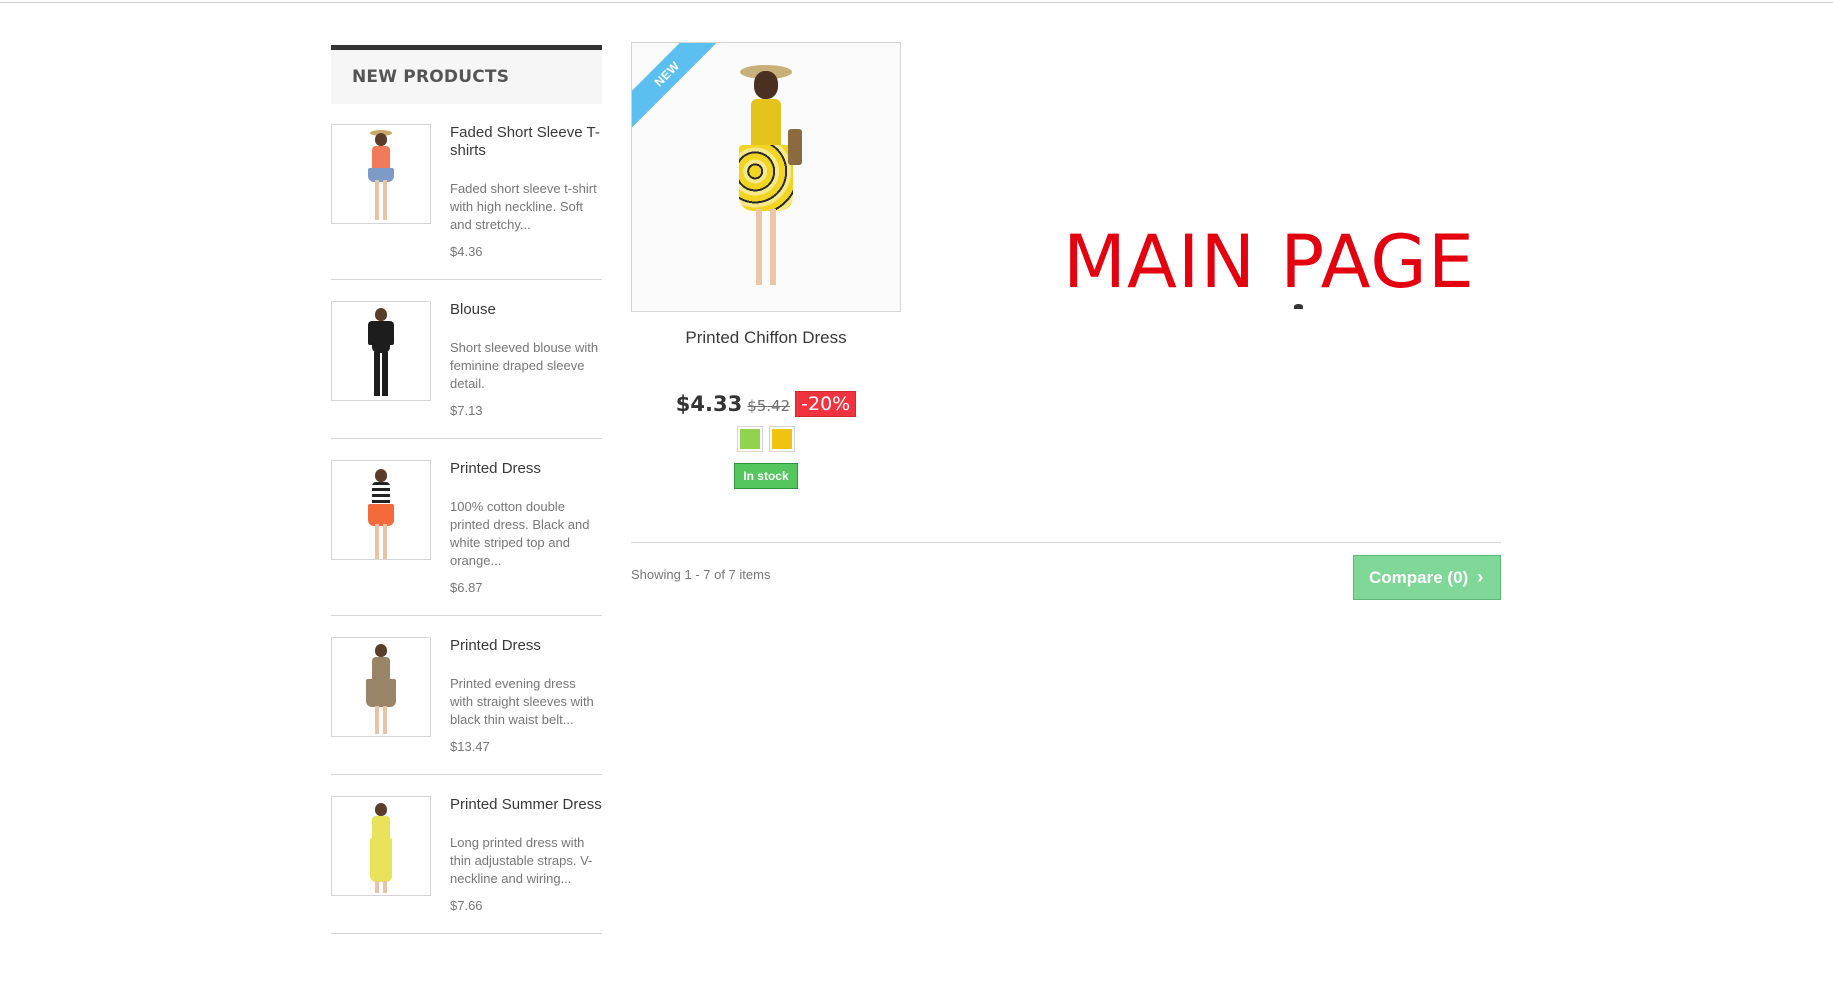 The height and width of the screenshot is (993, 1833). I want to click on old-price: $5.42, so click(769, 406).